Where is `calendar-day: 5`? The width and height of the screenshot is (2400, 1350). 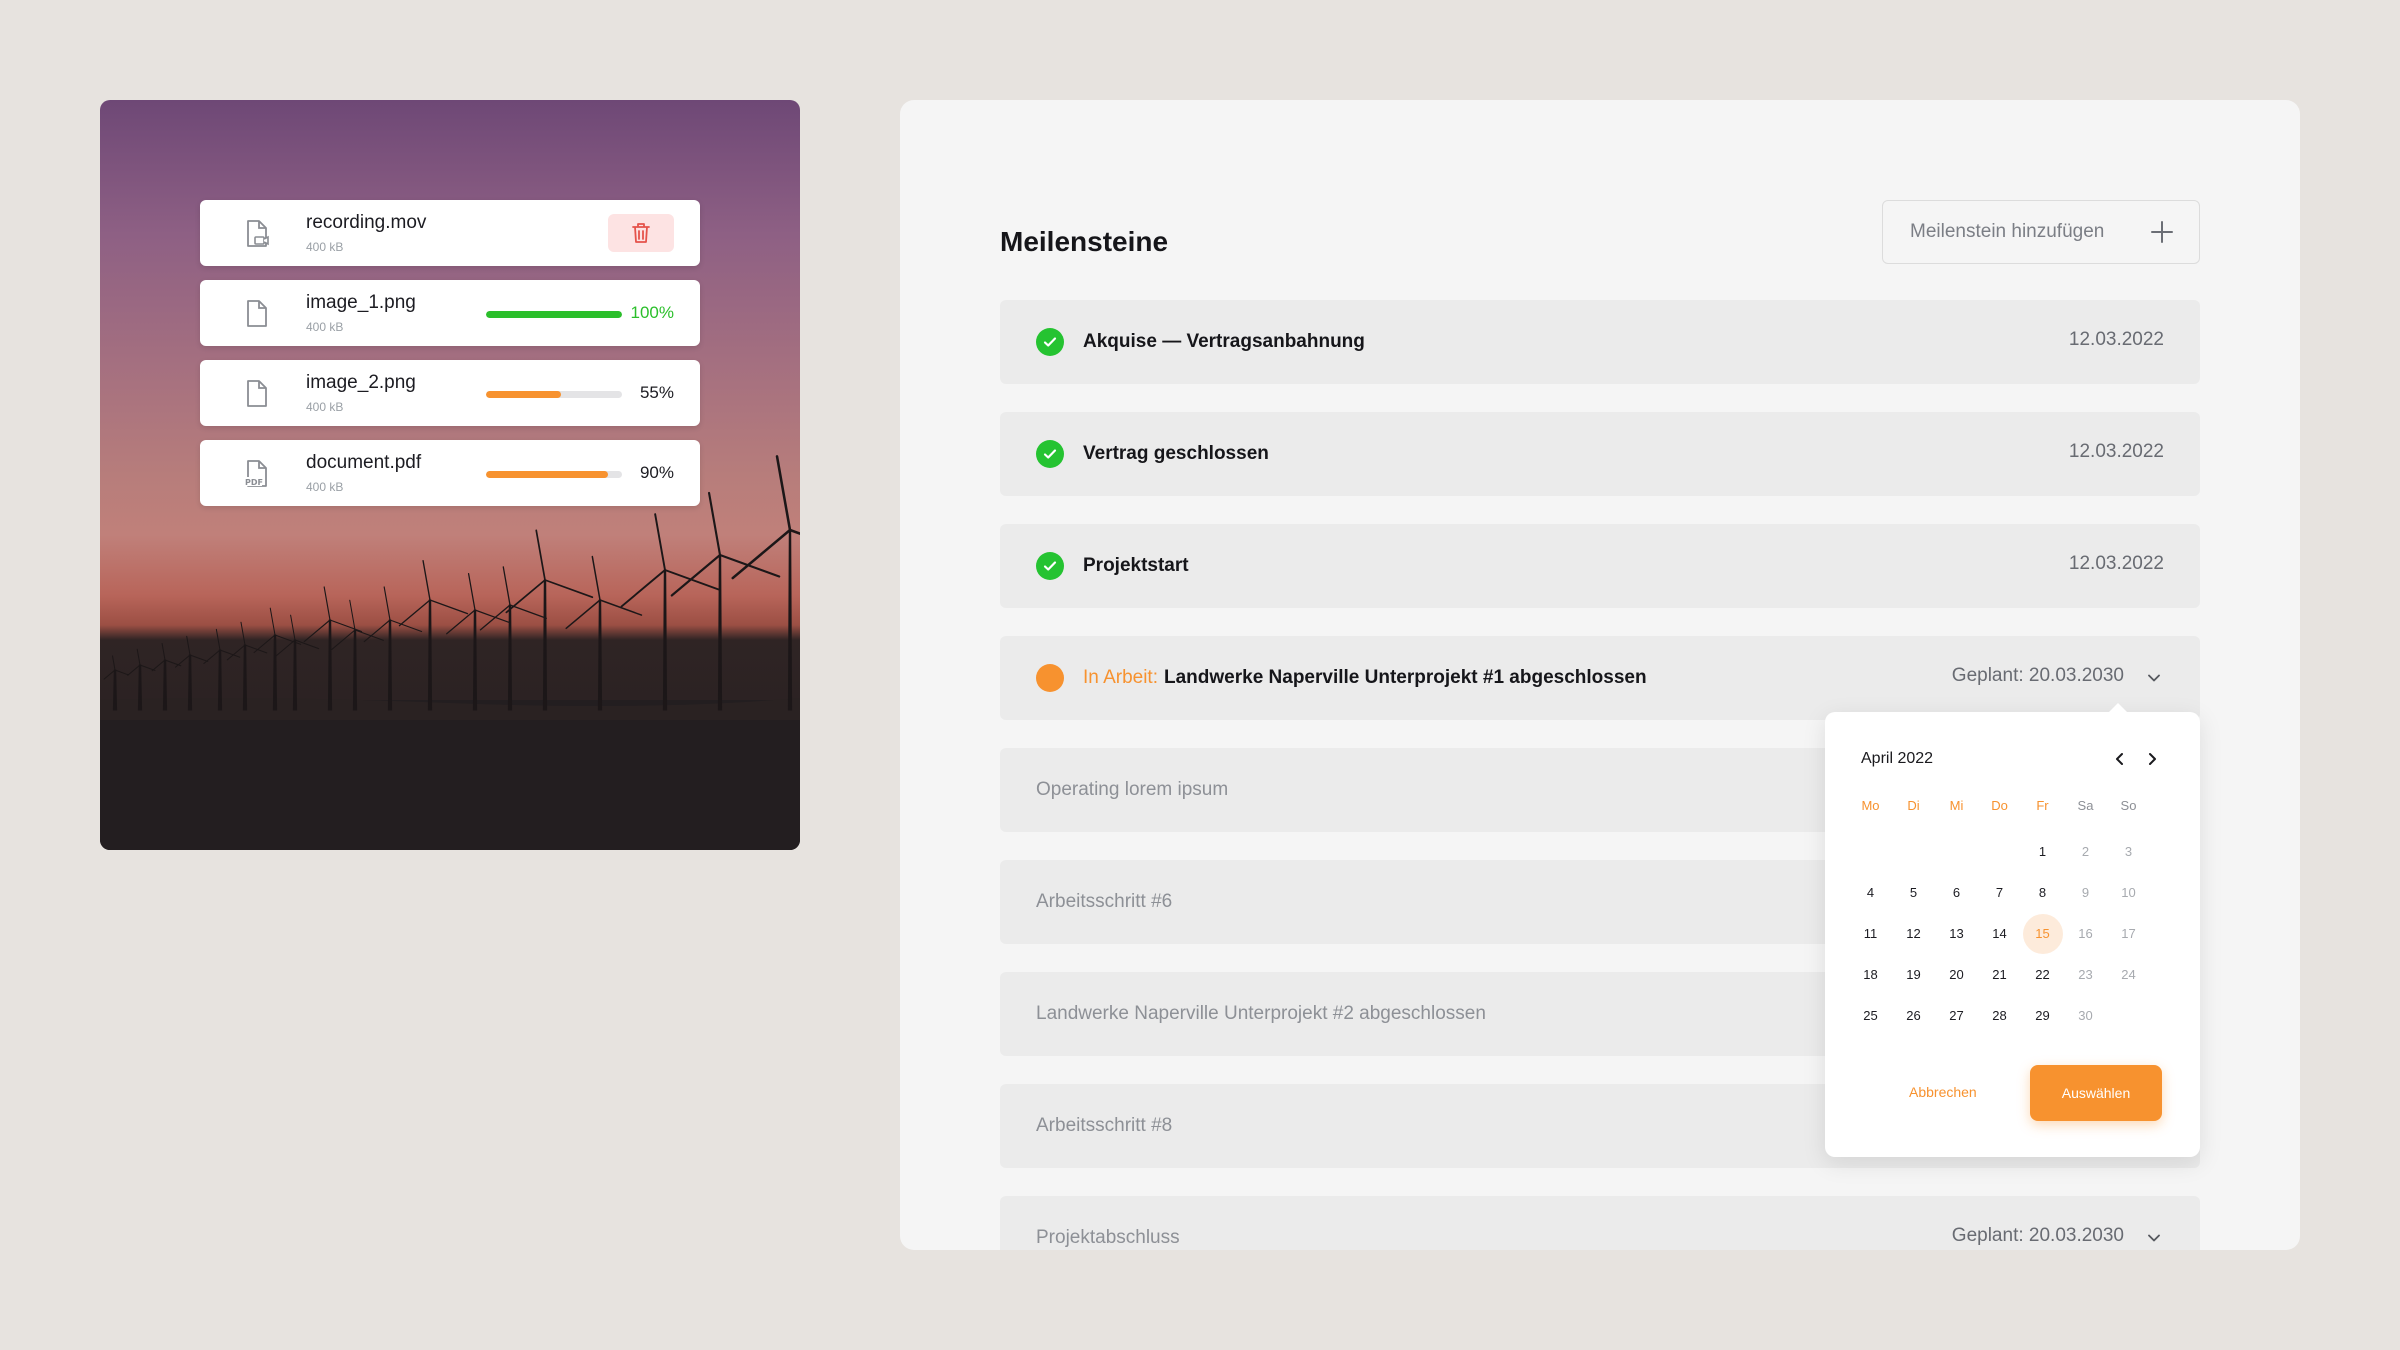 calendar-day: 5 is located at coordinates (1913, 892).